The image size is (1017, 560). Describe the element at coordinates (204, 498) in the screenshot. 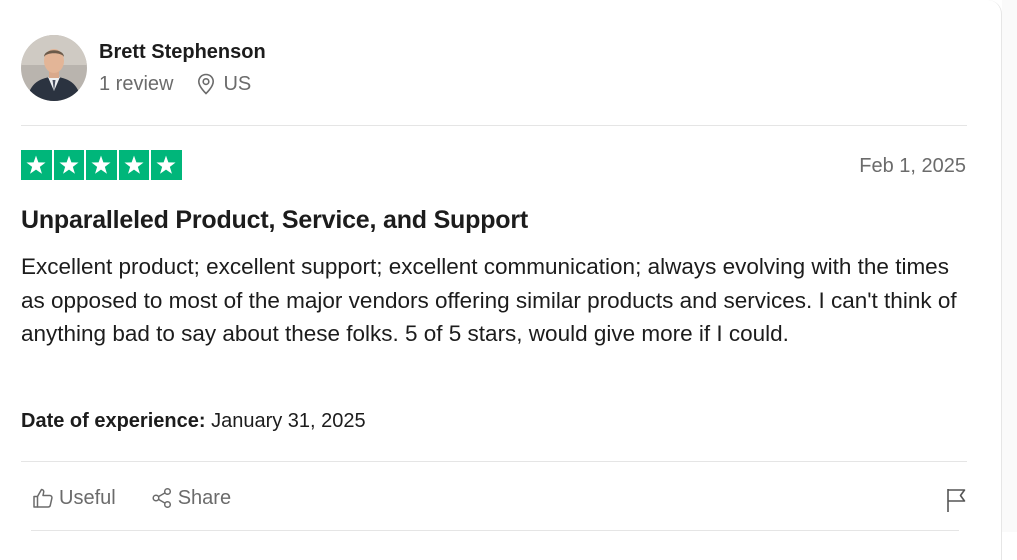

I see `share-label: Share` at that location.